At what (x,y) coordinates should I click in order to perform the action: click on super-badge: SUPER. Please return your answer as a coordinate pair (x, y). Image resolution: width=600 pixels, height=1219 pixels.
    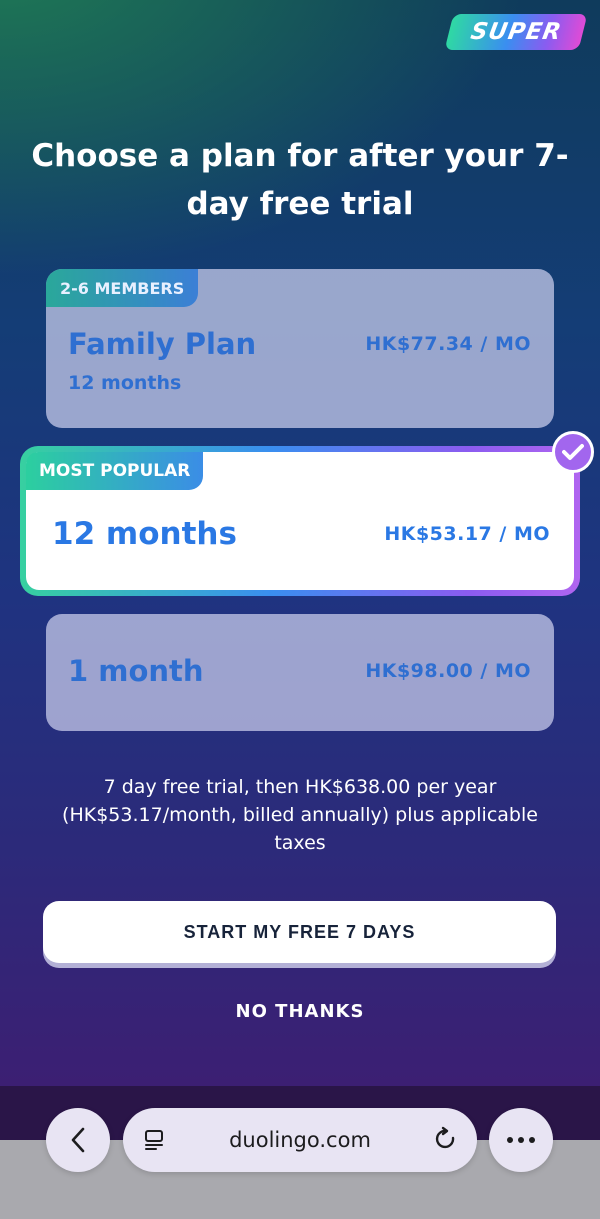
    Looking at the image, I should click on (516, 32).